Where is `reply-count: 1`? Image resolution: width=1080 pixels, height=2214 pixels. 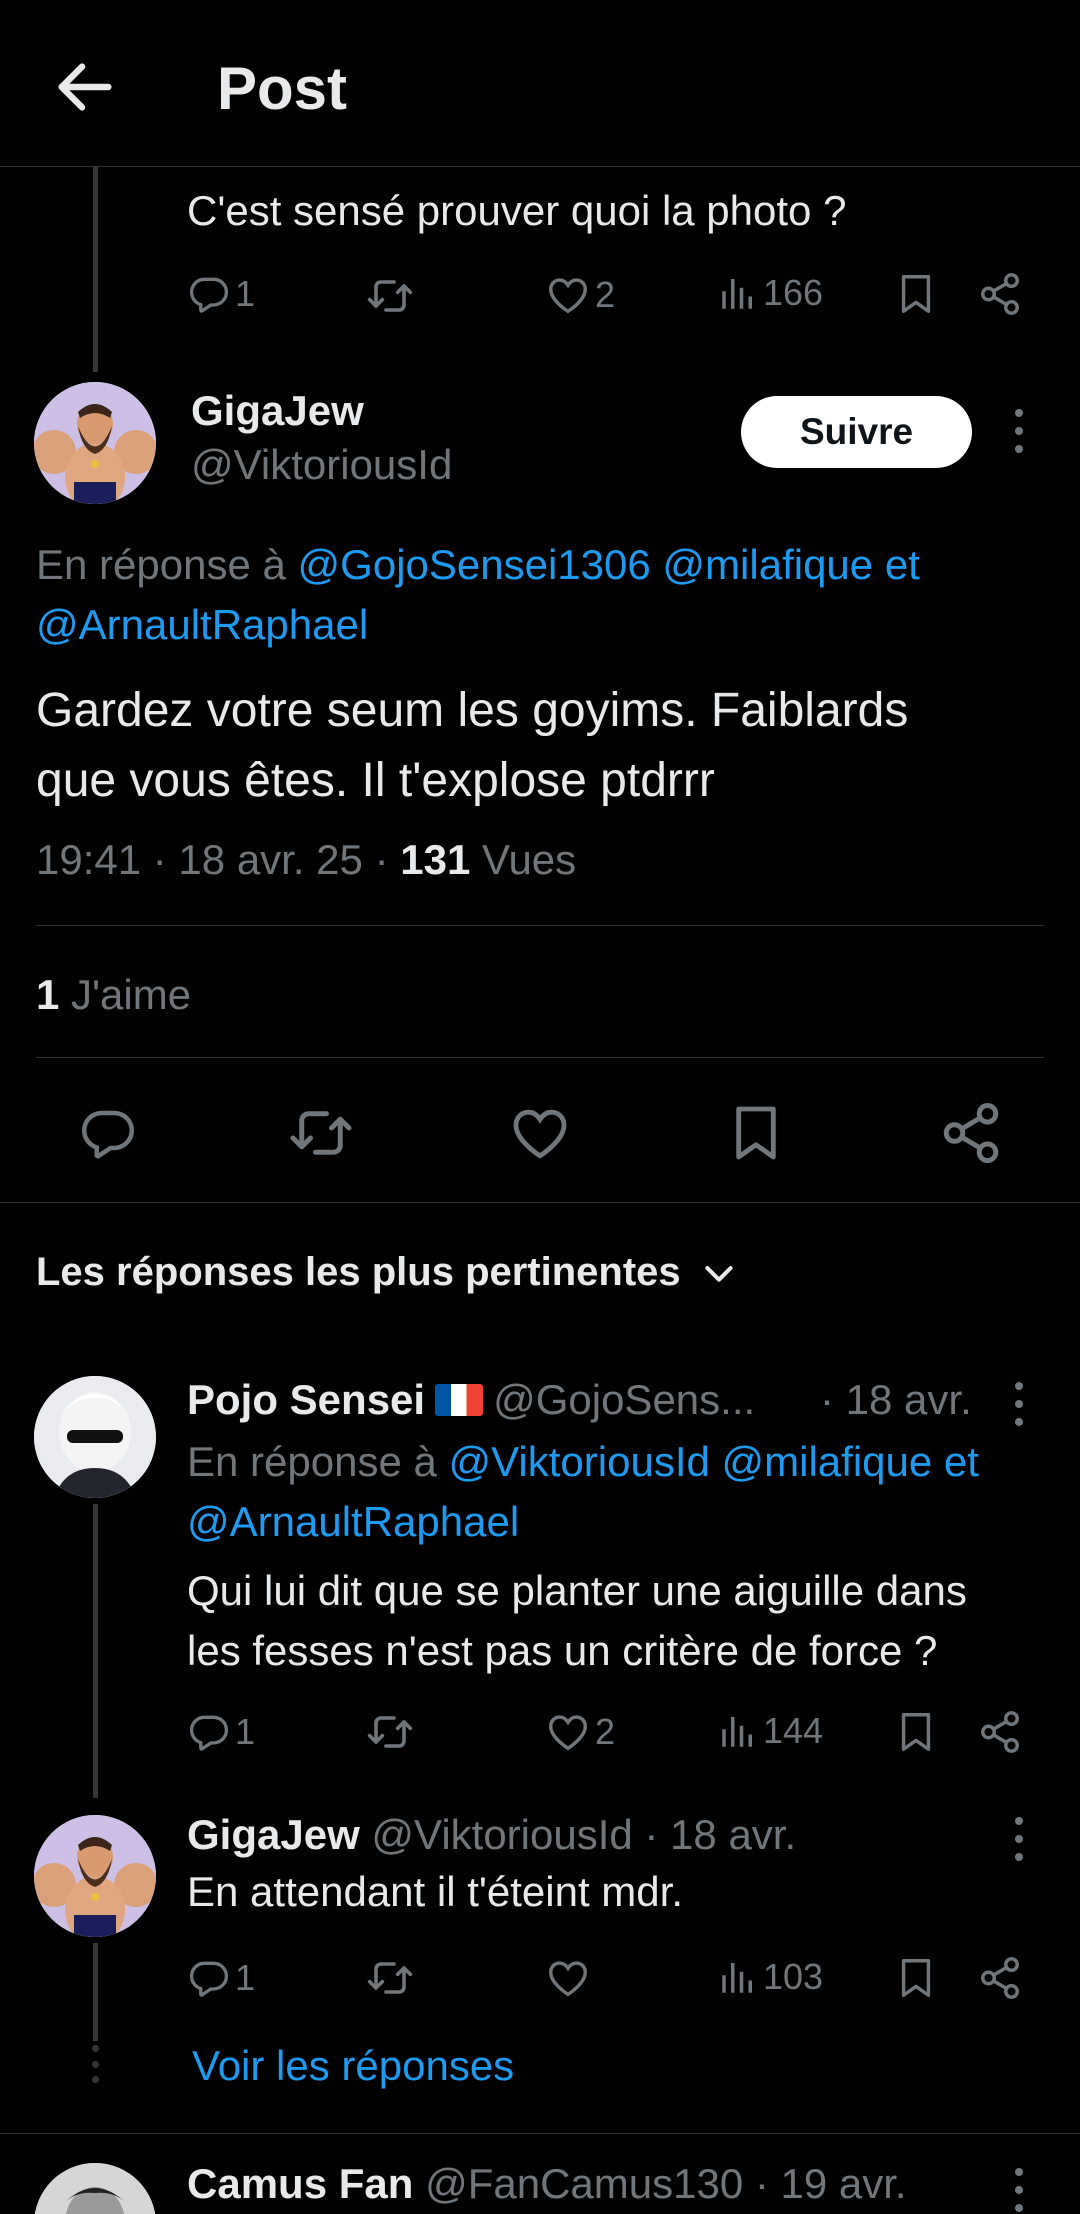 reply-count: 1 is located at coordinates (245, 293).